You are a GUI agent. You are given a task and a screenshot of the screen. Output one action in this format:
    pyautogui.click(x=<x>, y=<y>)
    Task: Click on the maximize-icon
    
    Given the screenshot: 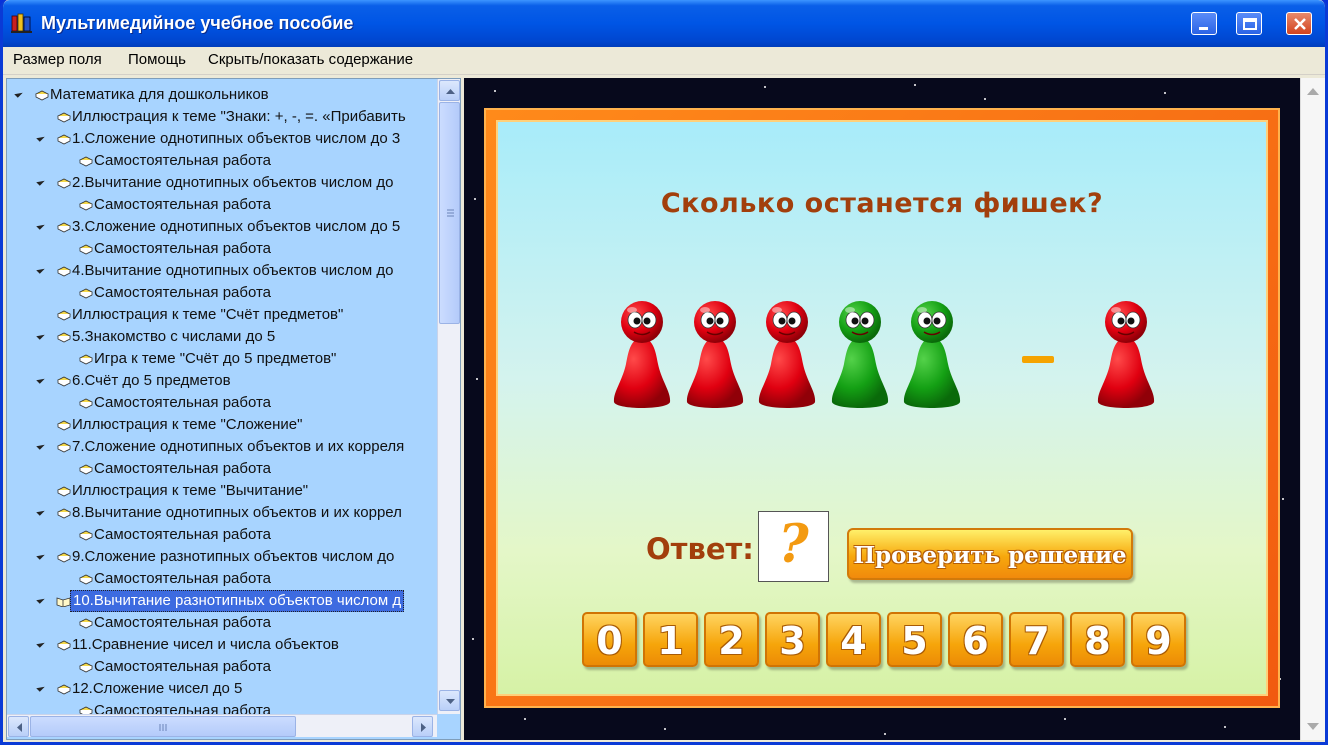 What is the action you would take?
    pyautogui.click(x=1250, y=24)
    